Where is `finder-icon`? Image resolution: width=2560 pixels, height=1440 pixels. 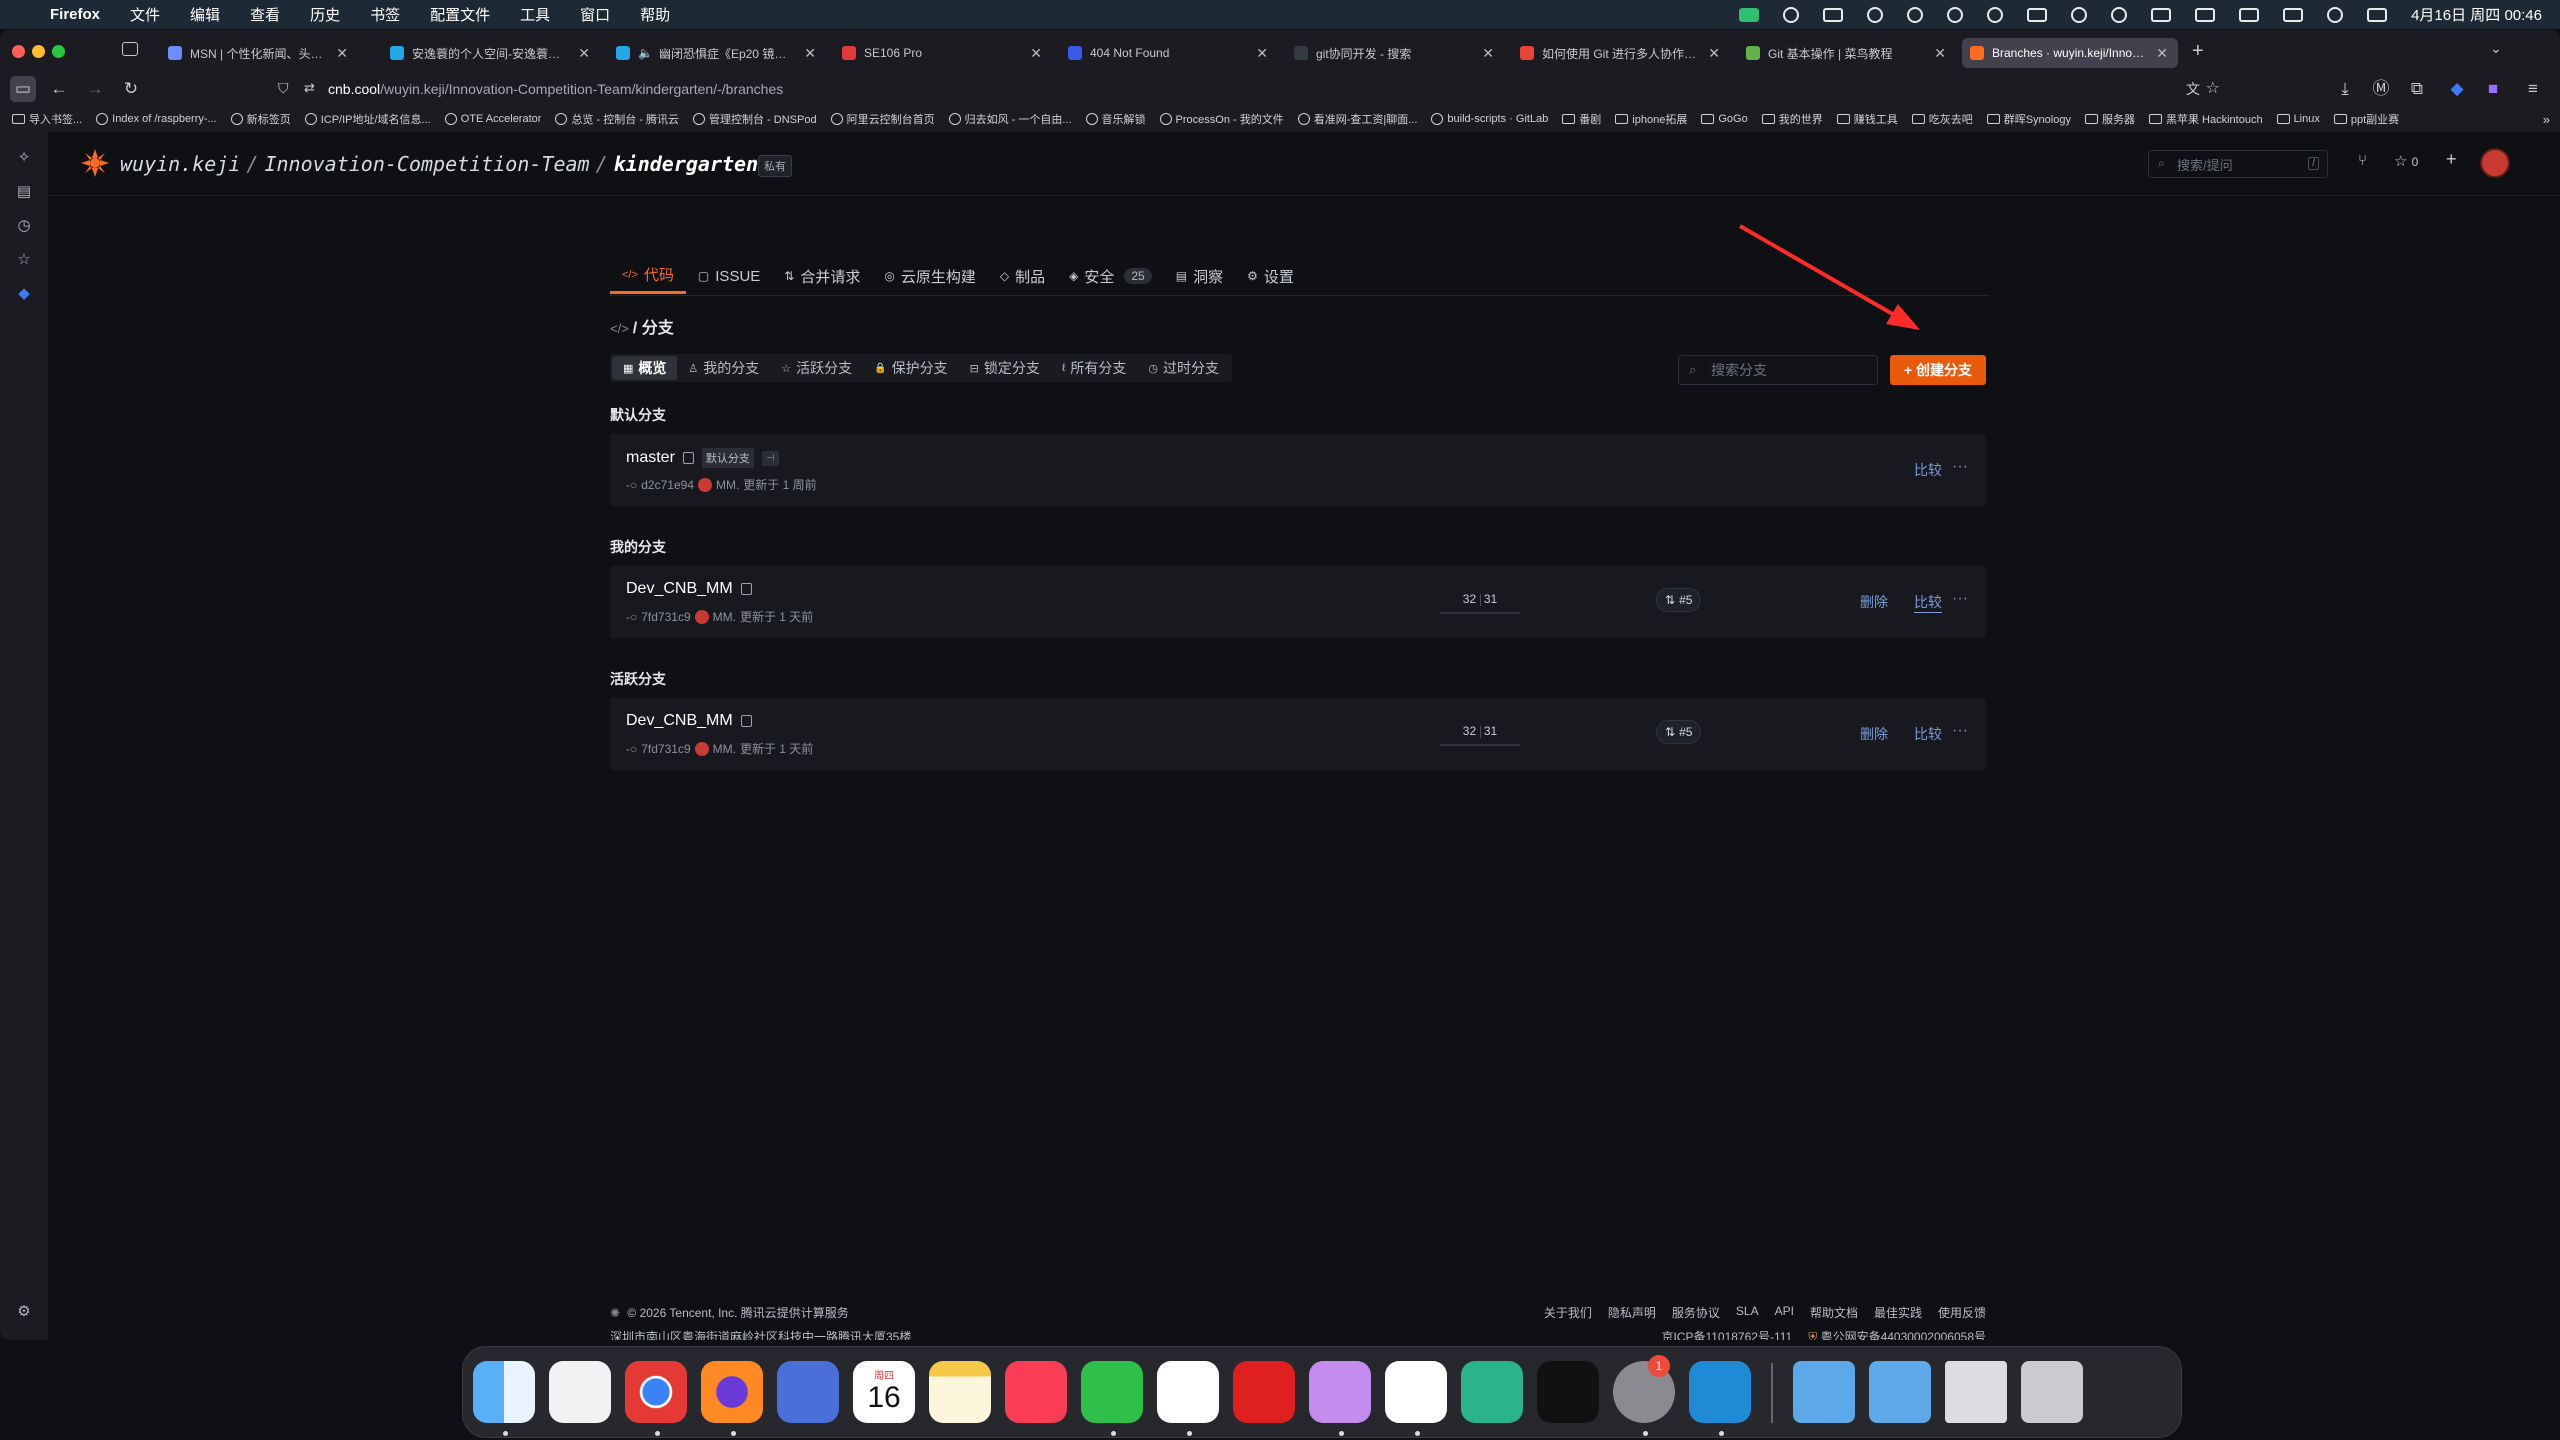 finder-icon is located at coordinates (504, 1392).